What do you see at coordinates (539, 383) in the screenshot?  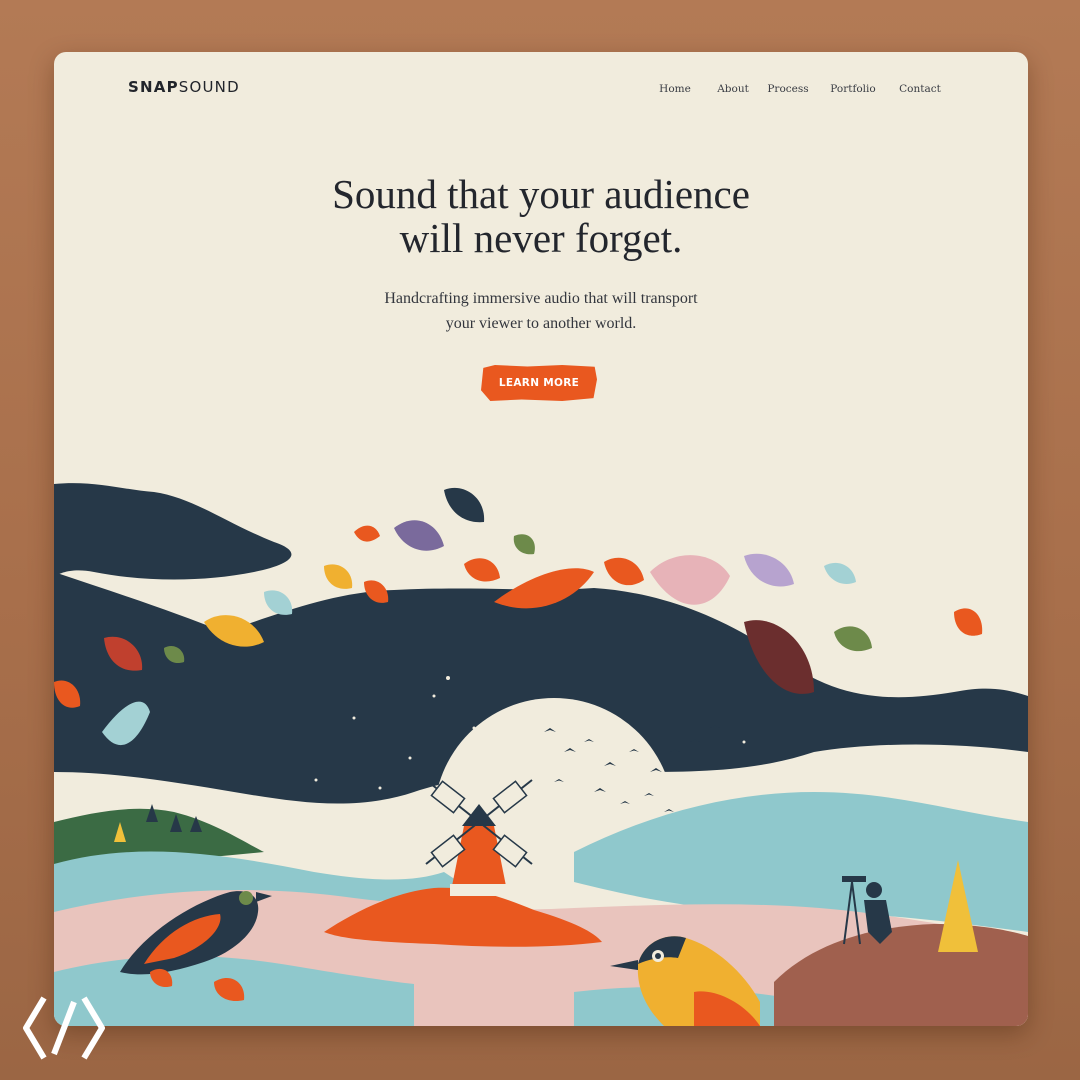 I see `learn-more-button: LEARN MORE` at bounding box center [539, 383].